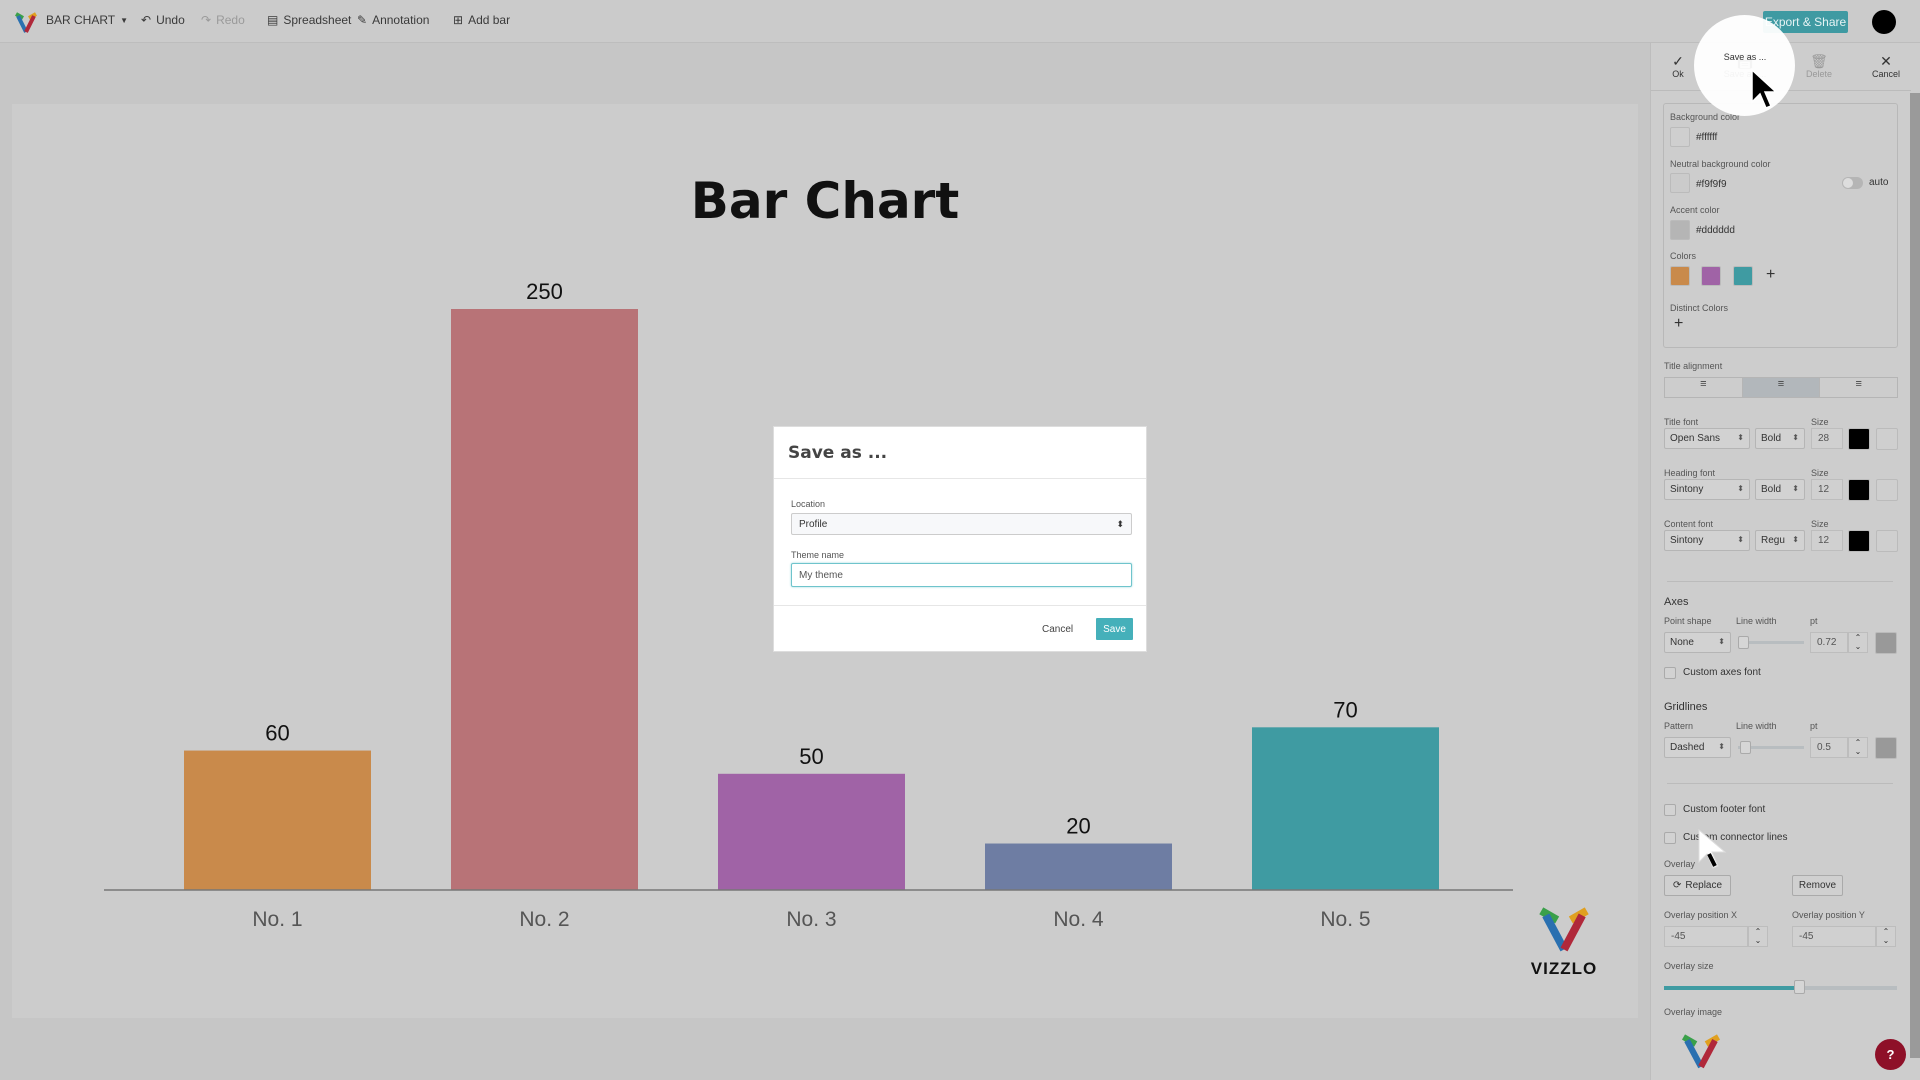 This screenshot has height=1080, width=1920. What do you see at coordinates (1827, 438) in the screenshot?
I see `font-size-input: 28` at bounding box center [1827, 438].